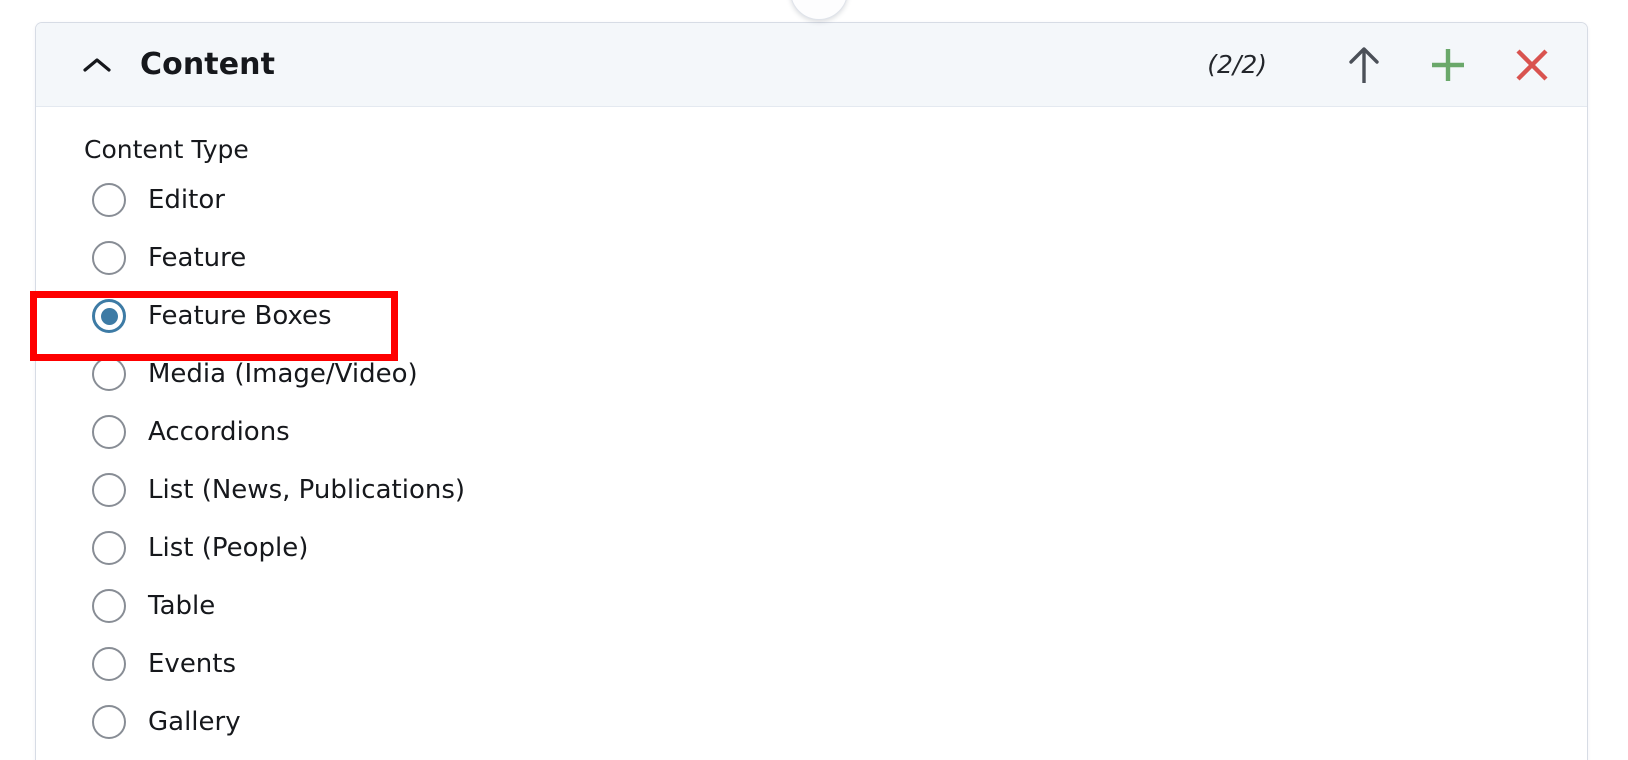 This screenshot has width=1628, height=760. I want to click on radio-option-accordions: Accordions, so click(811, 432).